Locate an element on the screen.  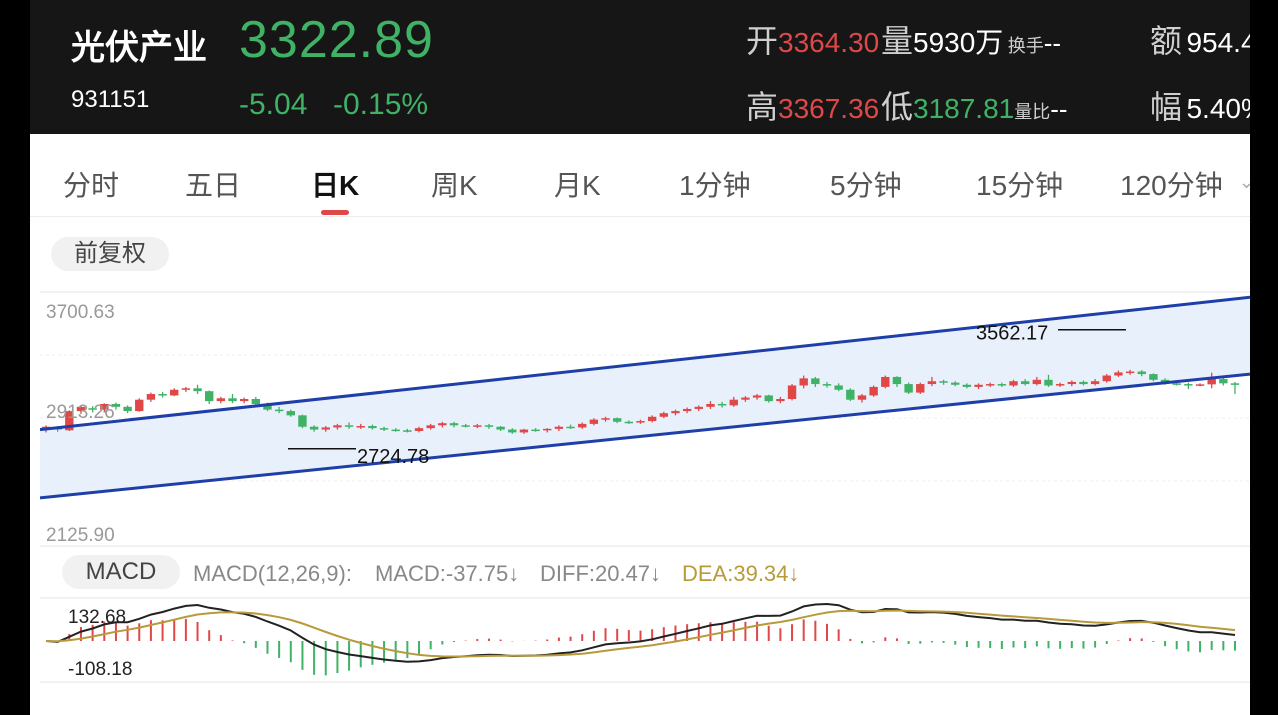
low-annotation-label: 2724.78 is located at coordinates (393, 457).